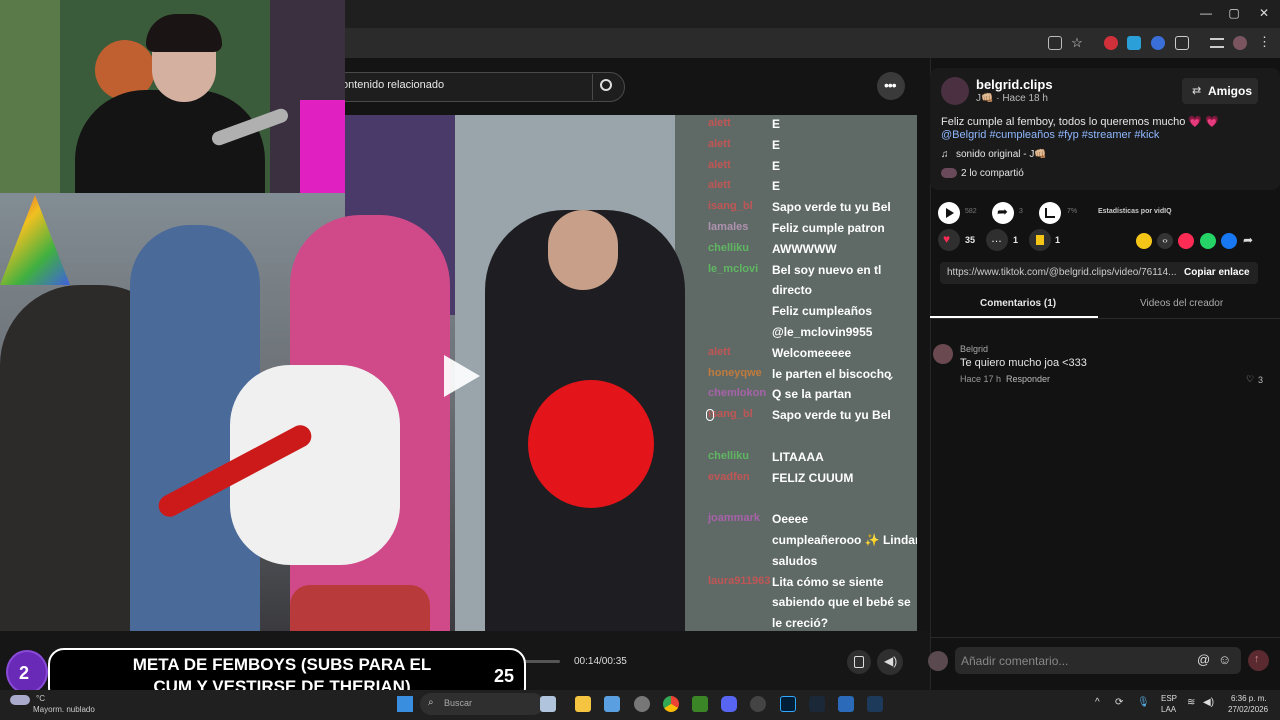 The height and width of the screenshot is (720, 1280). What do you see at coordinates (40, 698) in the screenshot?
I see `weather-temp: °C` at bounding box center [40, 698].